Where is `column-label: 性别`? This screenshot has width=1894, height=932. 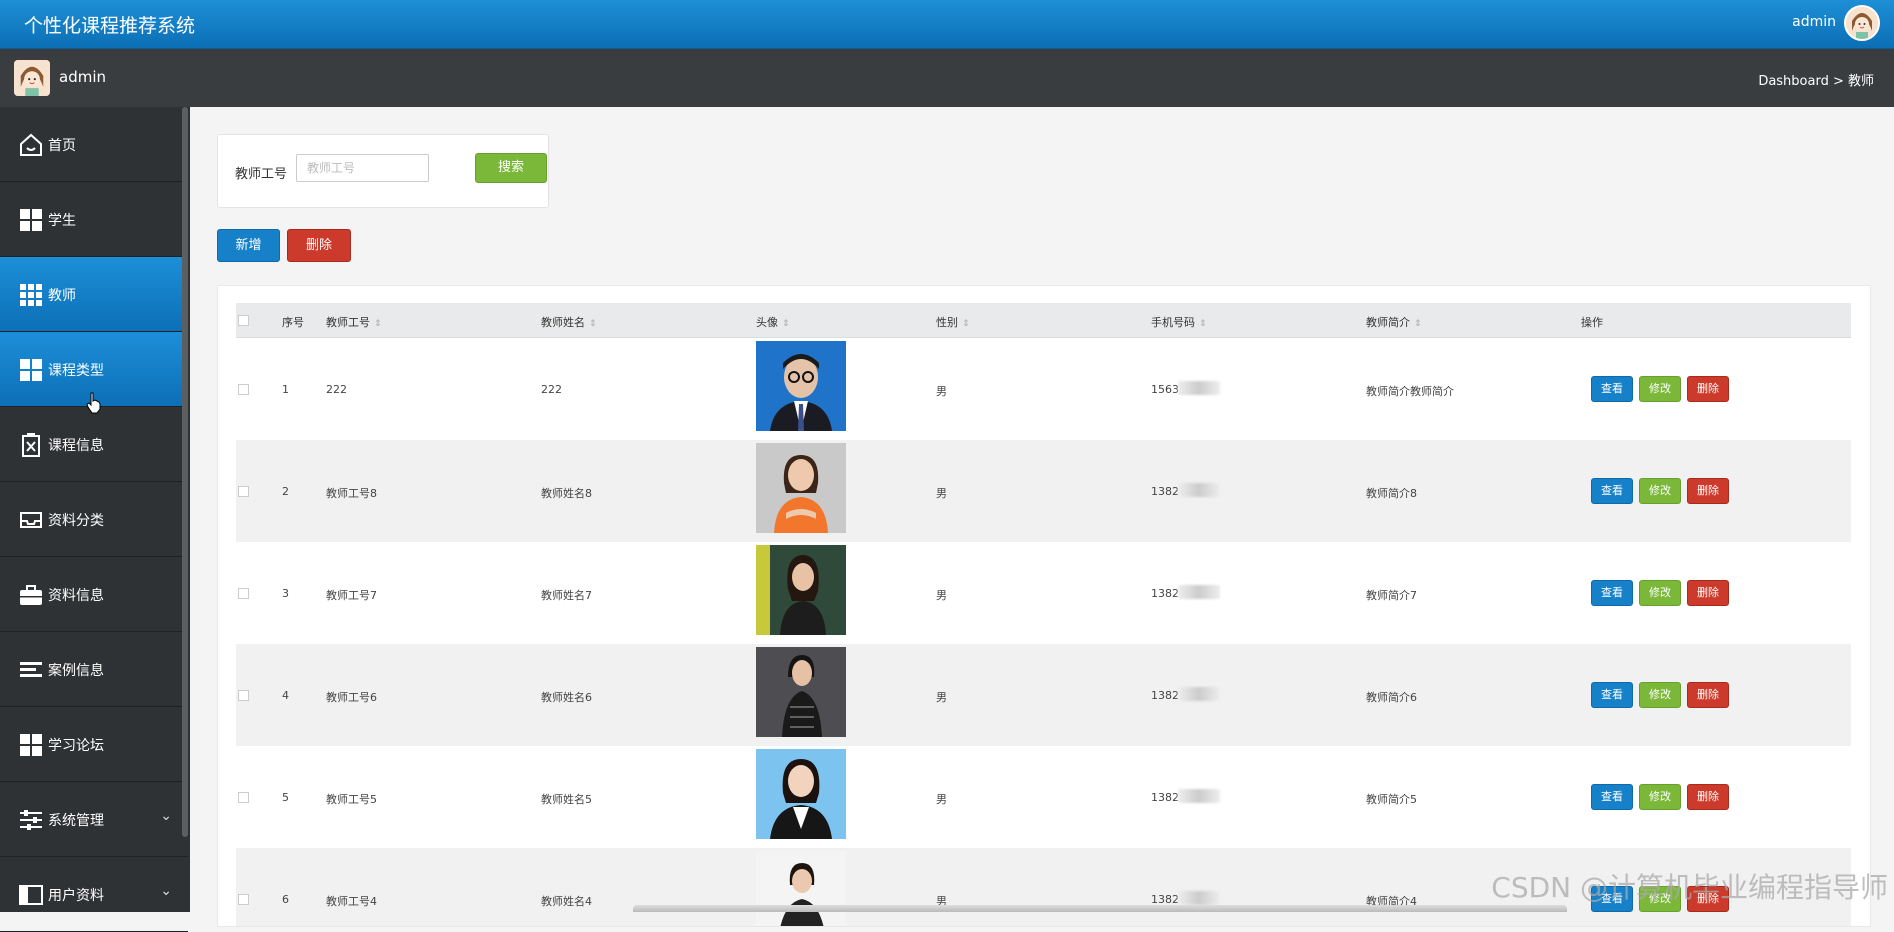 column-label: 性别 is located at coordinates (947, 322).